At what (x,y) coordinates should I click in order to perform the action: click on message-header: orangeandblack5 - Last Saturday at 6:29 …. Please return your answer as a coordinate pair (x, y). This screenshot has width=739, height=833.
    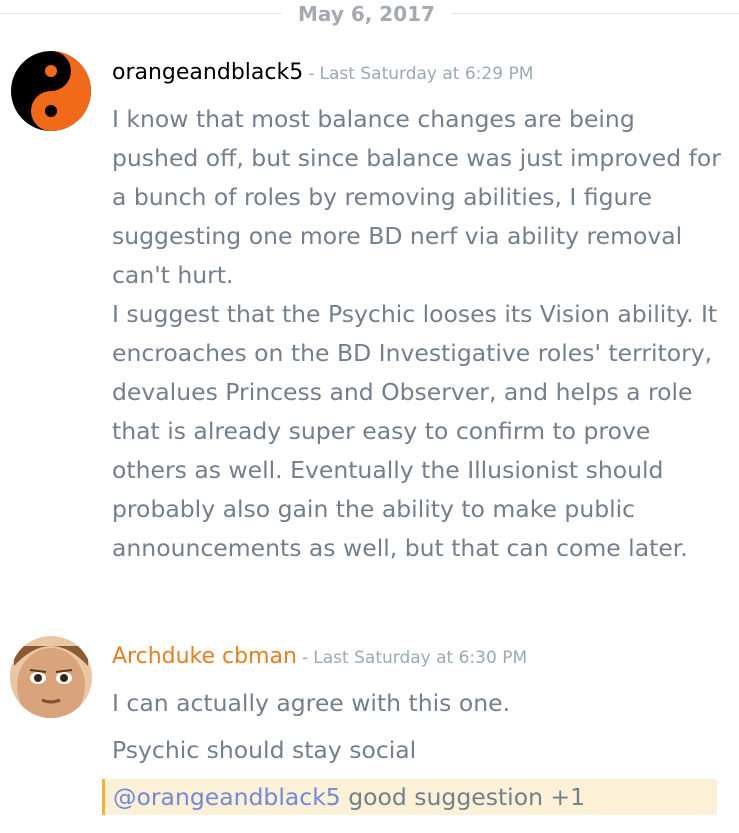
    Looking at the image, I should click on (322, 72).